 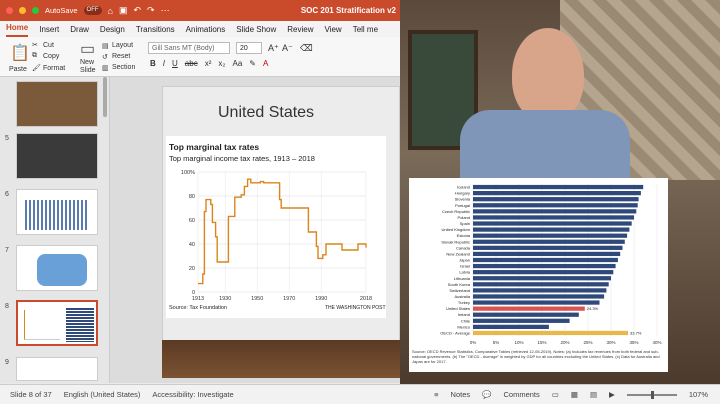 I want to click on x-tick-label: 0%, so click(x=473, y=342).